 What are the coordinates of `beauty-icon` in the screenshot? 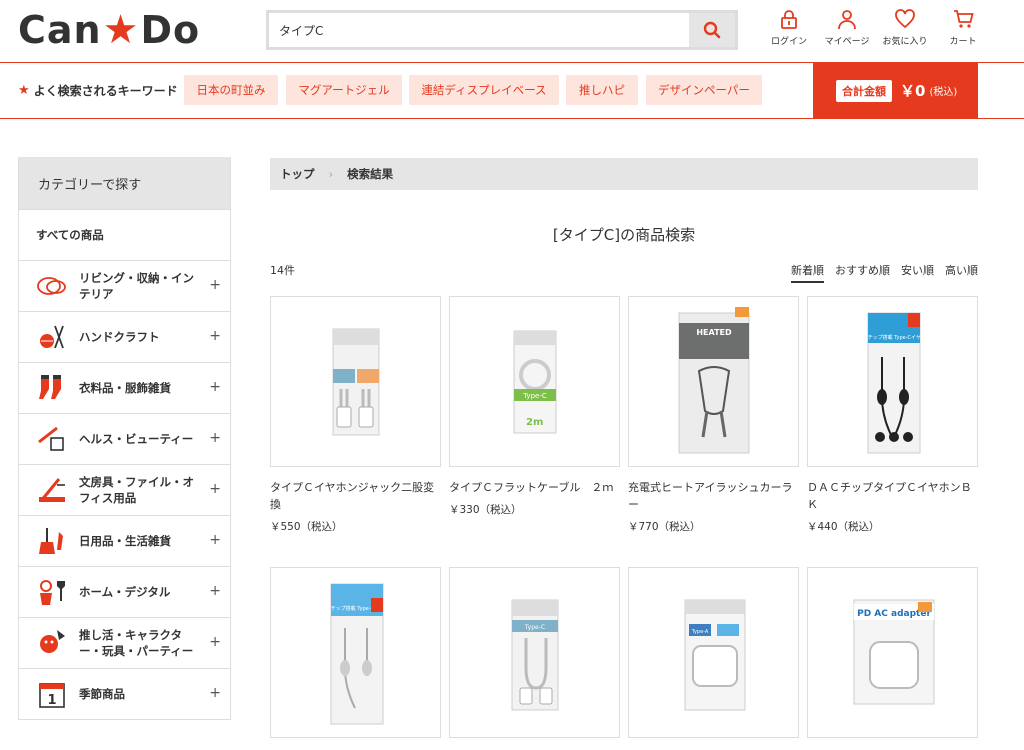 It's located at (52, 439).